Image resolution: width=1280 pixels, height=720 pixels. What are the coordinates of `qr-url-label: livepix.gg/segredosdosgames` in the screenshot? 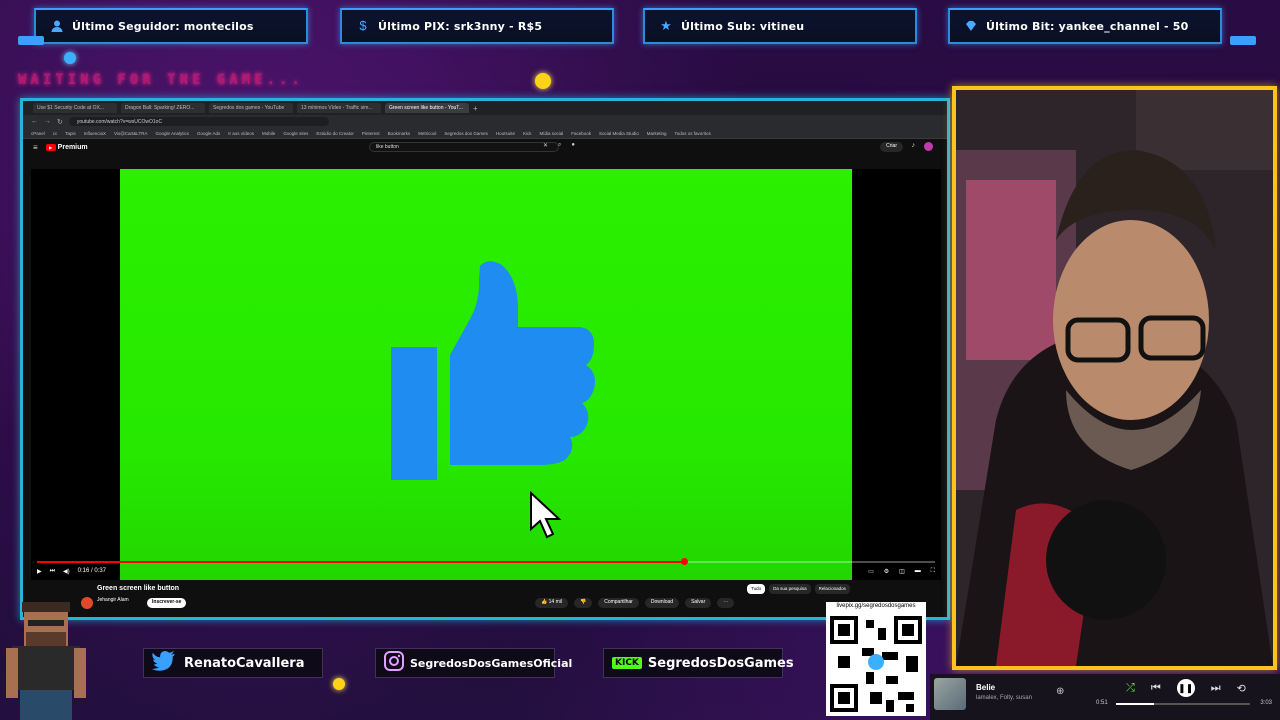 It's located at (876, 606).